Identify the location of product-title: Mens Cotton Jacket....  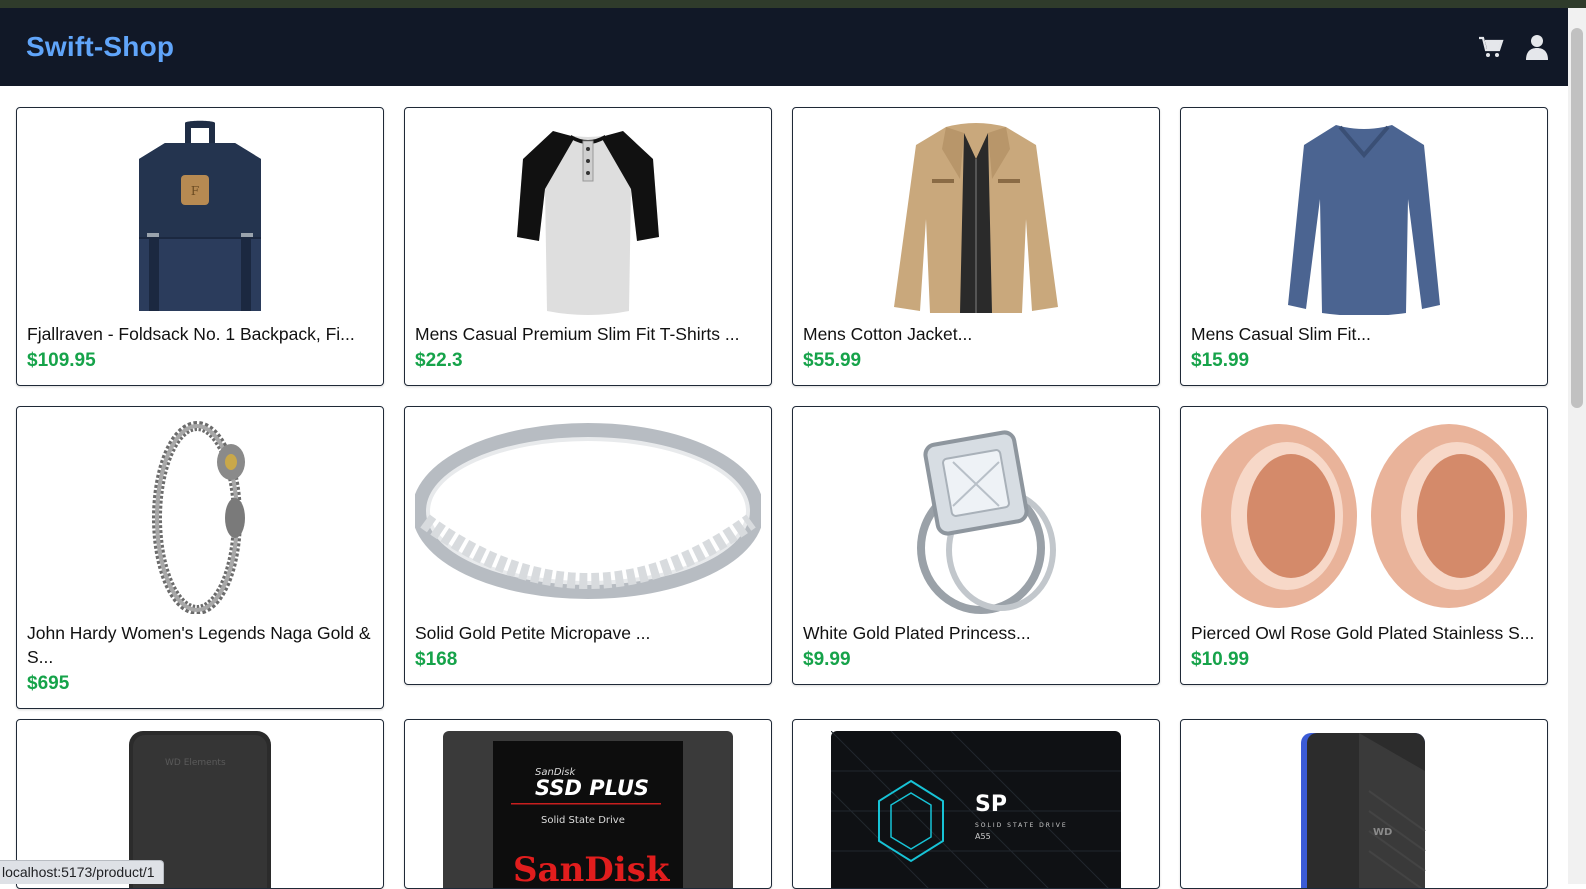
(976, 334).